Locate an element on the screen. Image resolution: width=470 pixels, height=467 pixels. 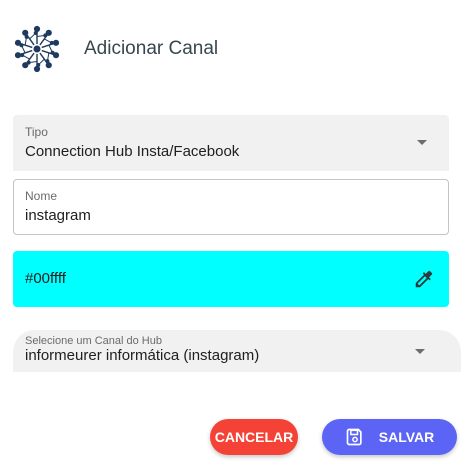
cancel-button: CANCELAR is located at coordinates (254, 437).